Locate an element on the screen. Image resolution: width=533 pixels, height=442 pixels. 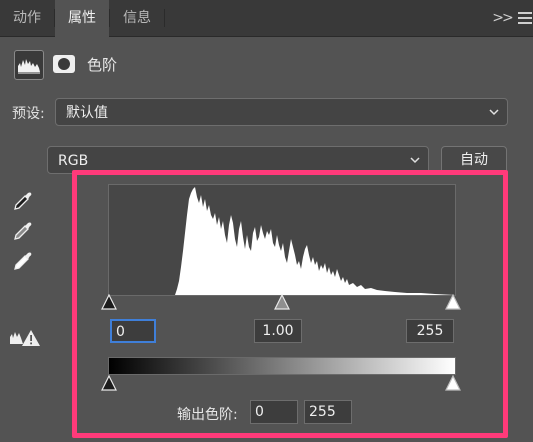
preset-value: 默认值 is located at coordinates (87, 113).